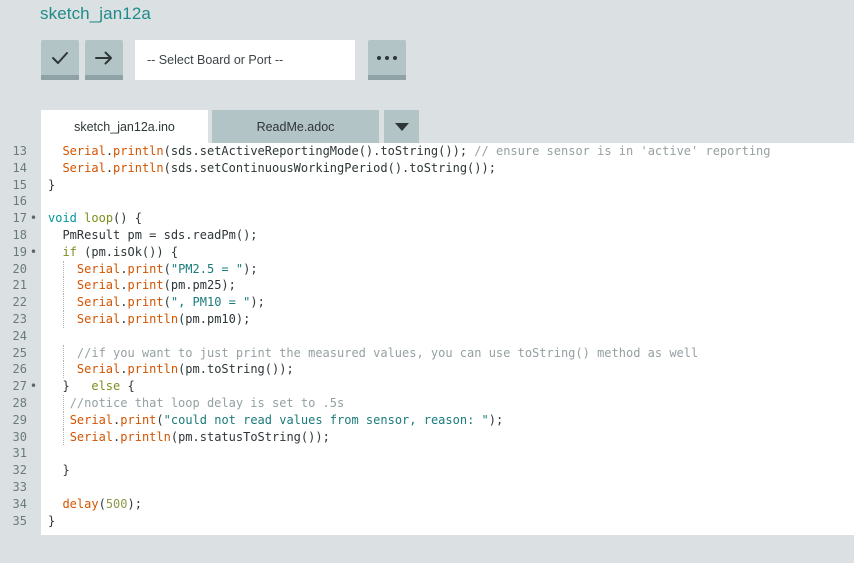 The width and height of the screenshot is (854, 563). What do you see at coordinates (20, 386) in the screenshot?
I see `line-number: 27` at bounding box center [20, 386].